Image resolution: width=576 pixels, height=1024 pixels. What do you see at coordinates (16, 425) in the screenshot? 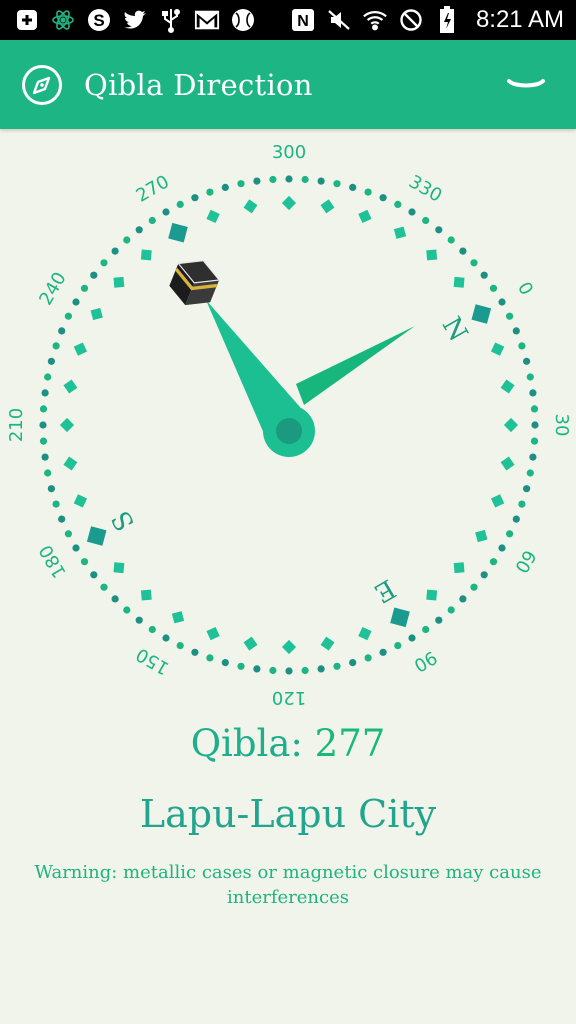
I see `degree-label: 210` at bounding box center [16, 425].